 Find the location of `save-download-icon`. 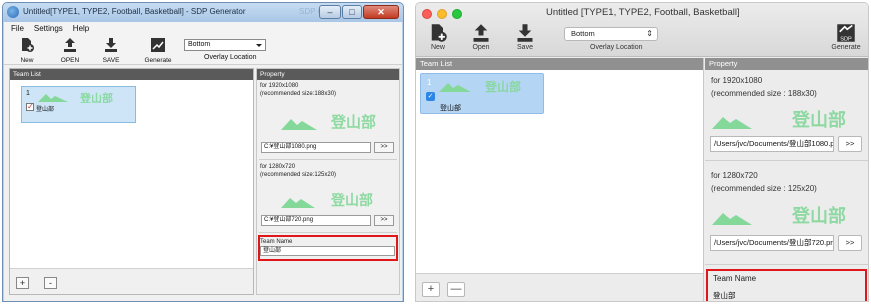

save-download-icon is located at coordinates (525, 33).